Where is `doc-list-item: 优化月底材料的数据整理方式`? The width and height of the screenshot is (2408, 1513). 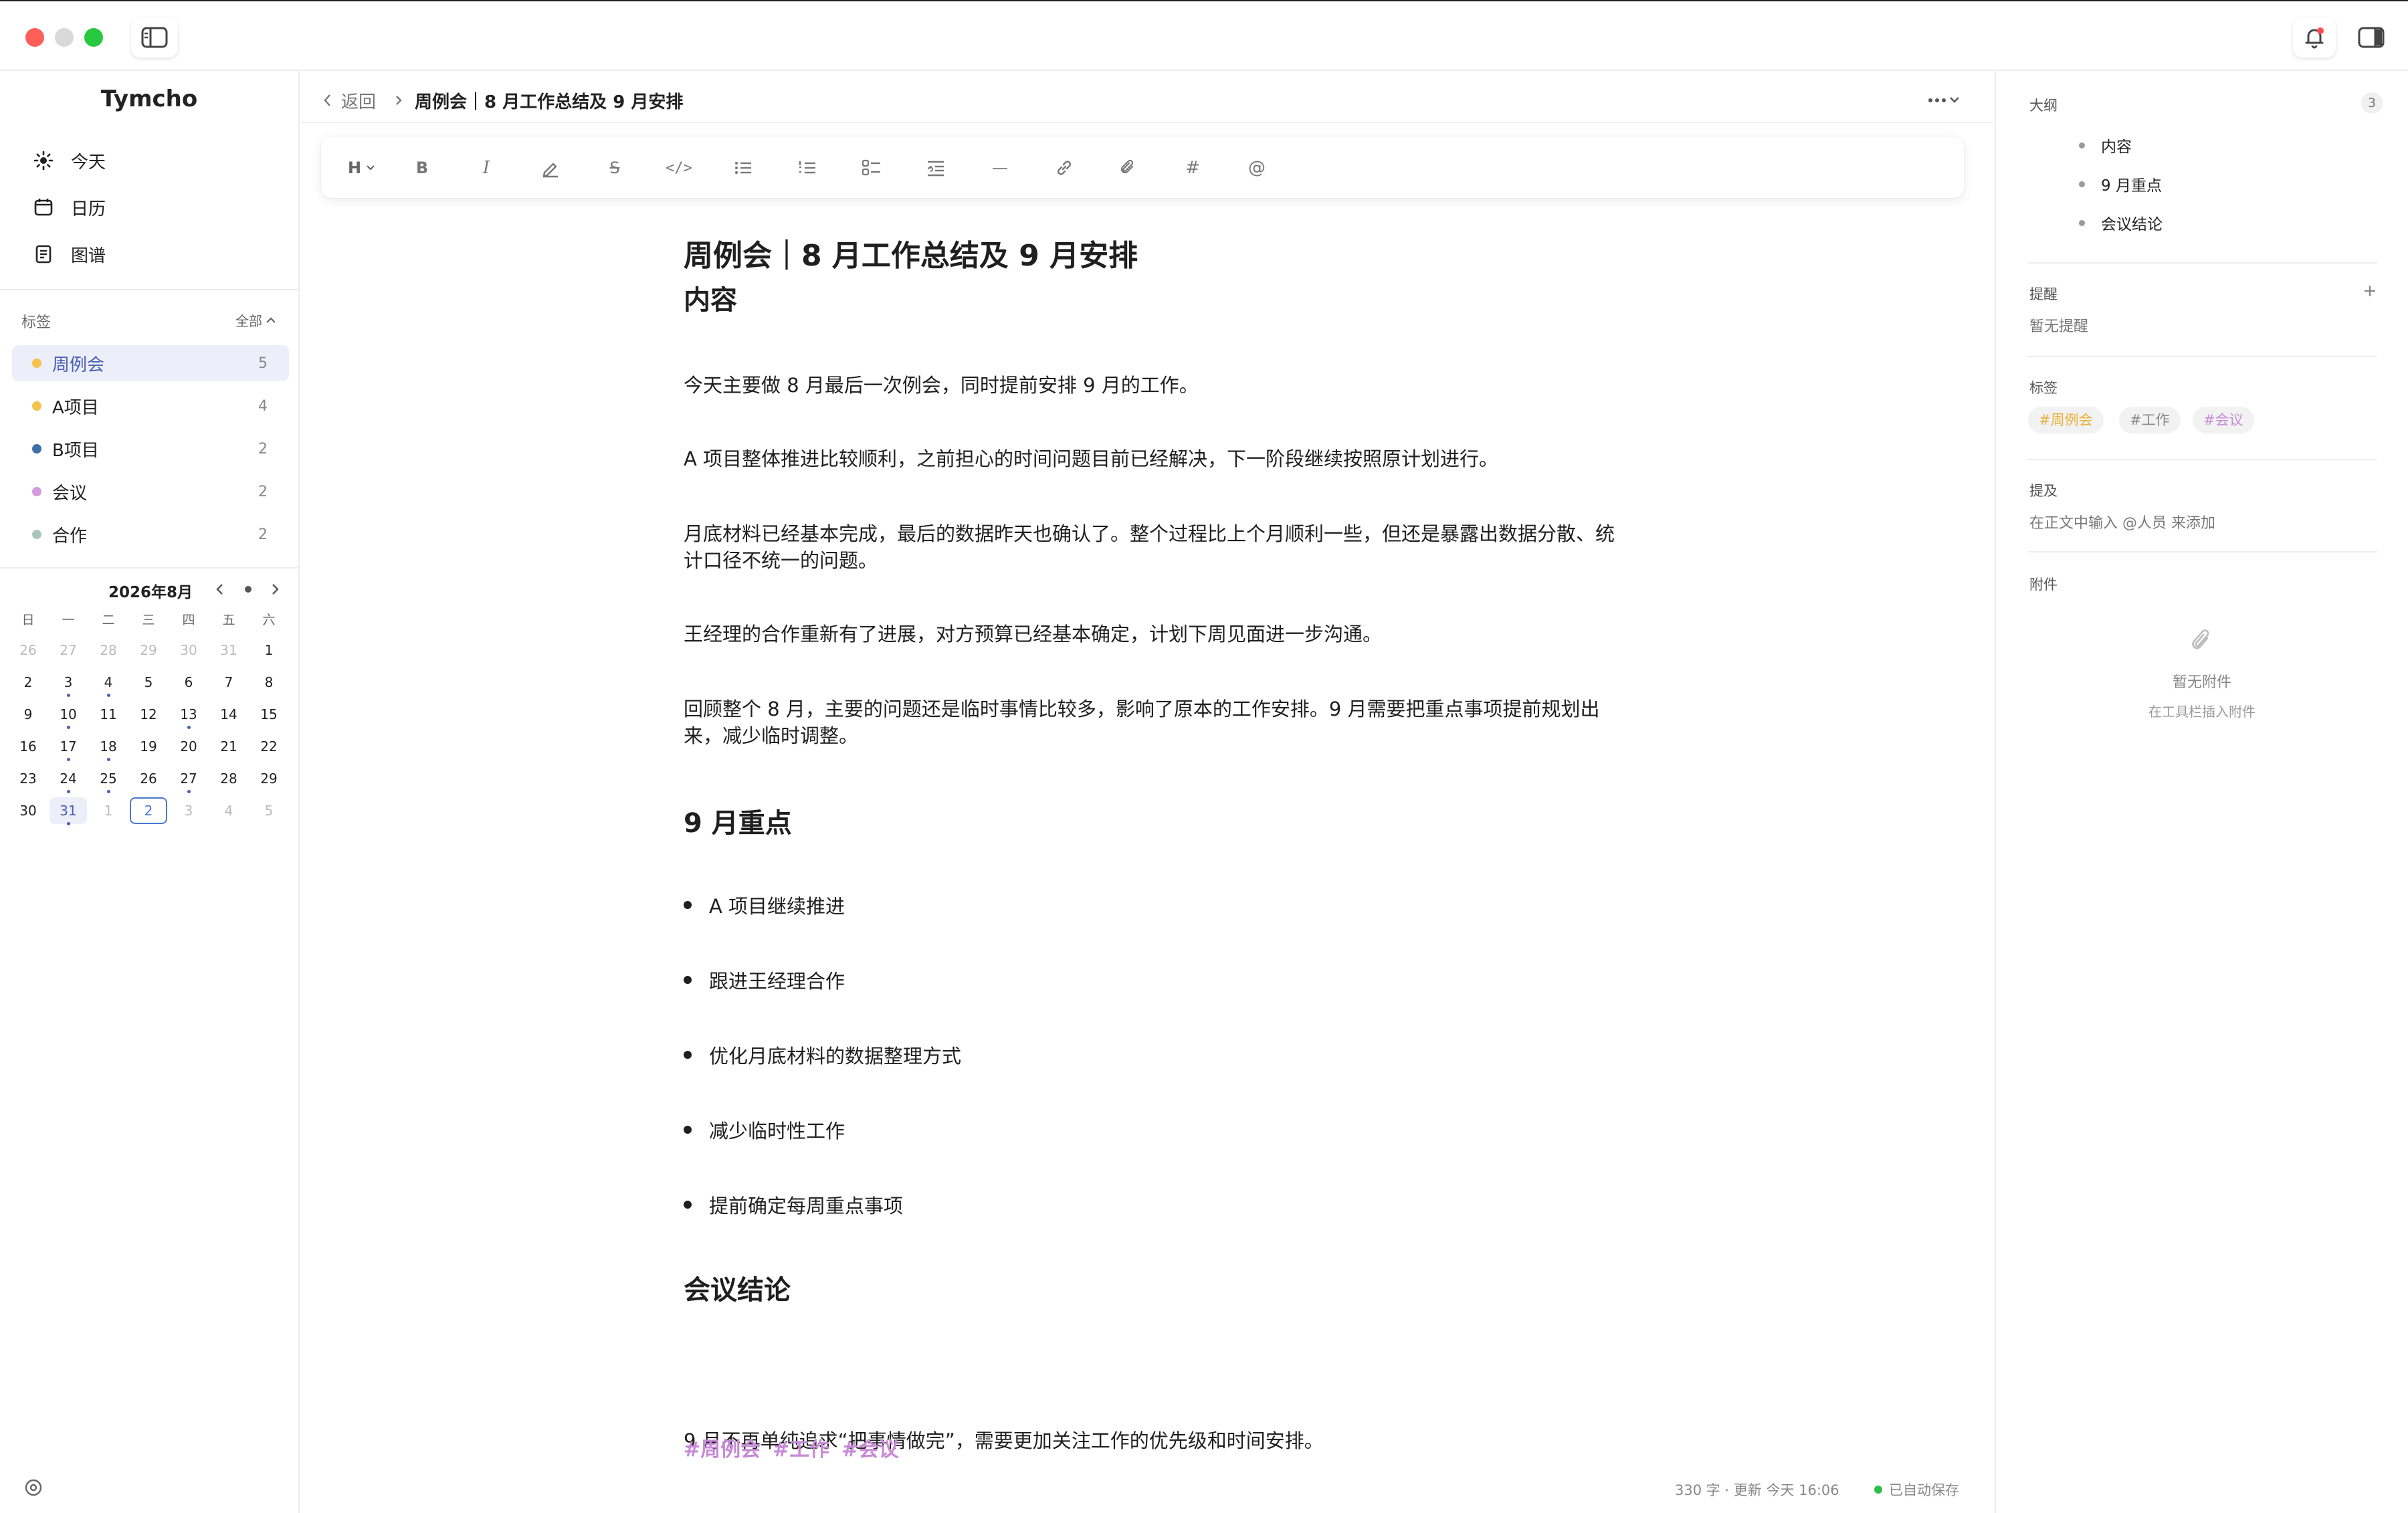 doc-list-item: 优化月底材料的数据整理方式 is located at coordinates (822, 1055).